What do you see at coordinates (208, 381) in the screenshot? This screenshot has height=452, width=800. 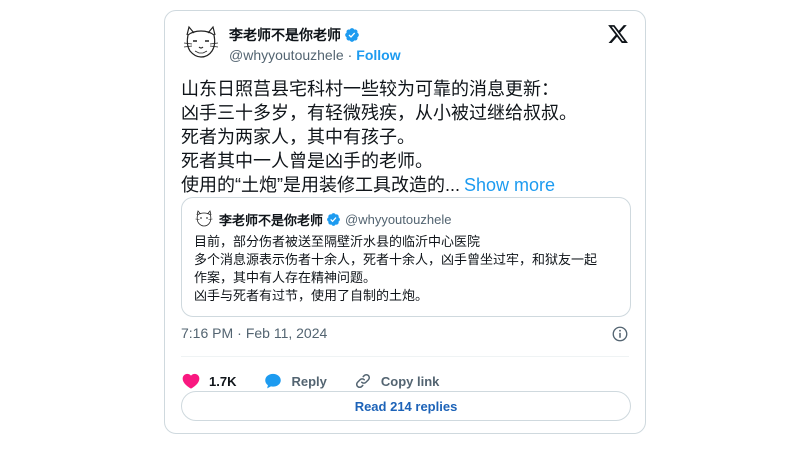 I see `like-button: 1.7K` at bounding box center [208, 381].